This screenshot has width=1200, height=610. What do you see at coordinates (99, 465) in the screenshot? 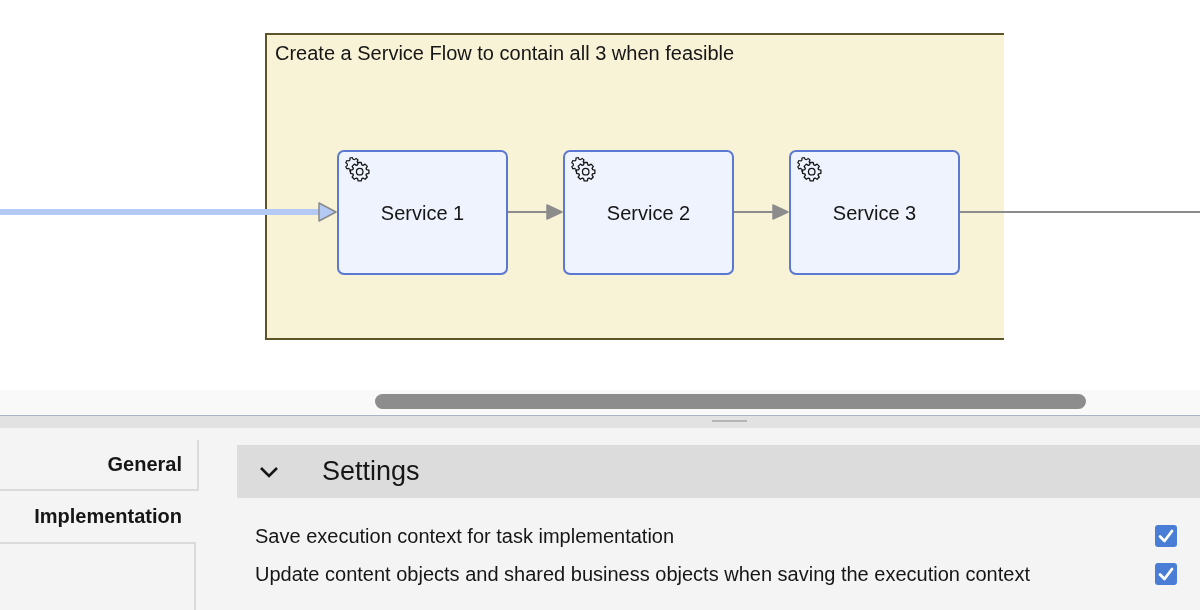
I see `tab: General` at bounding box center [99, 465].